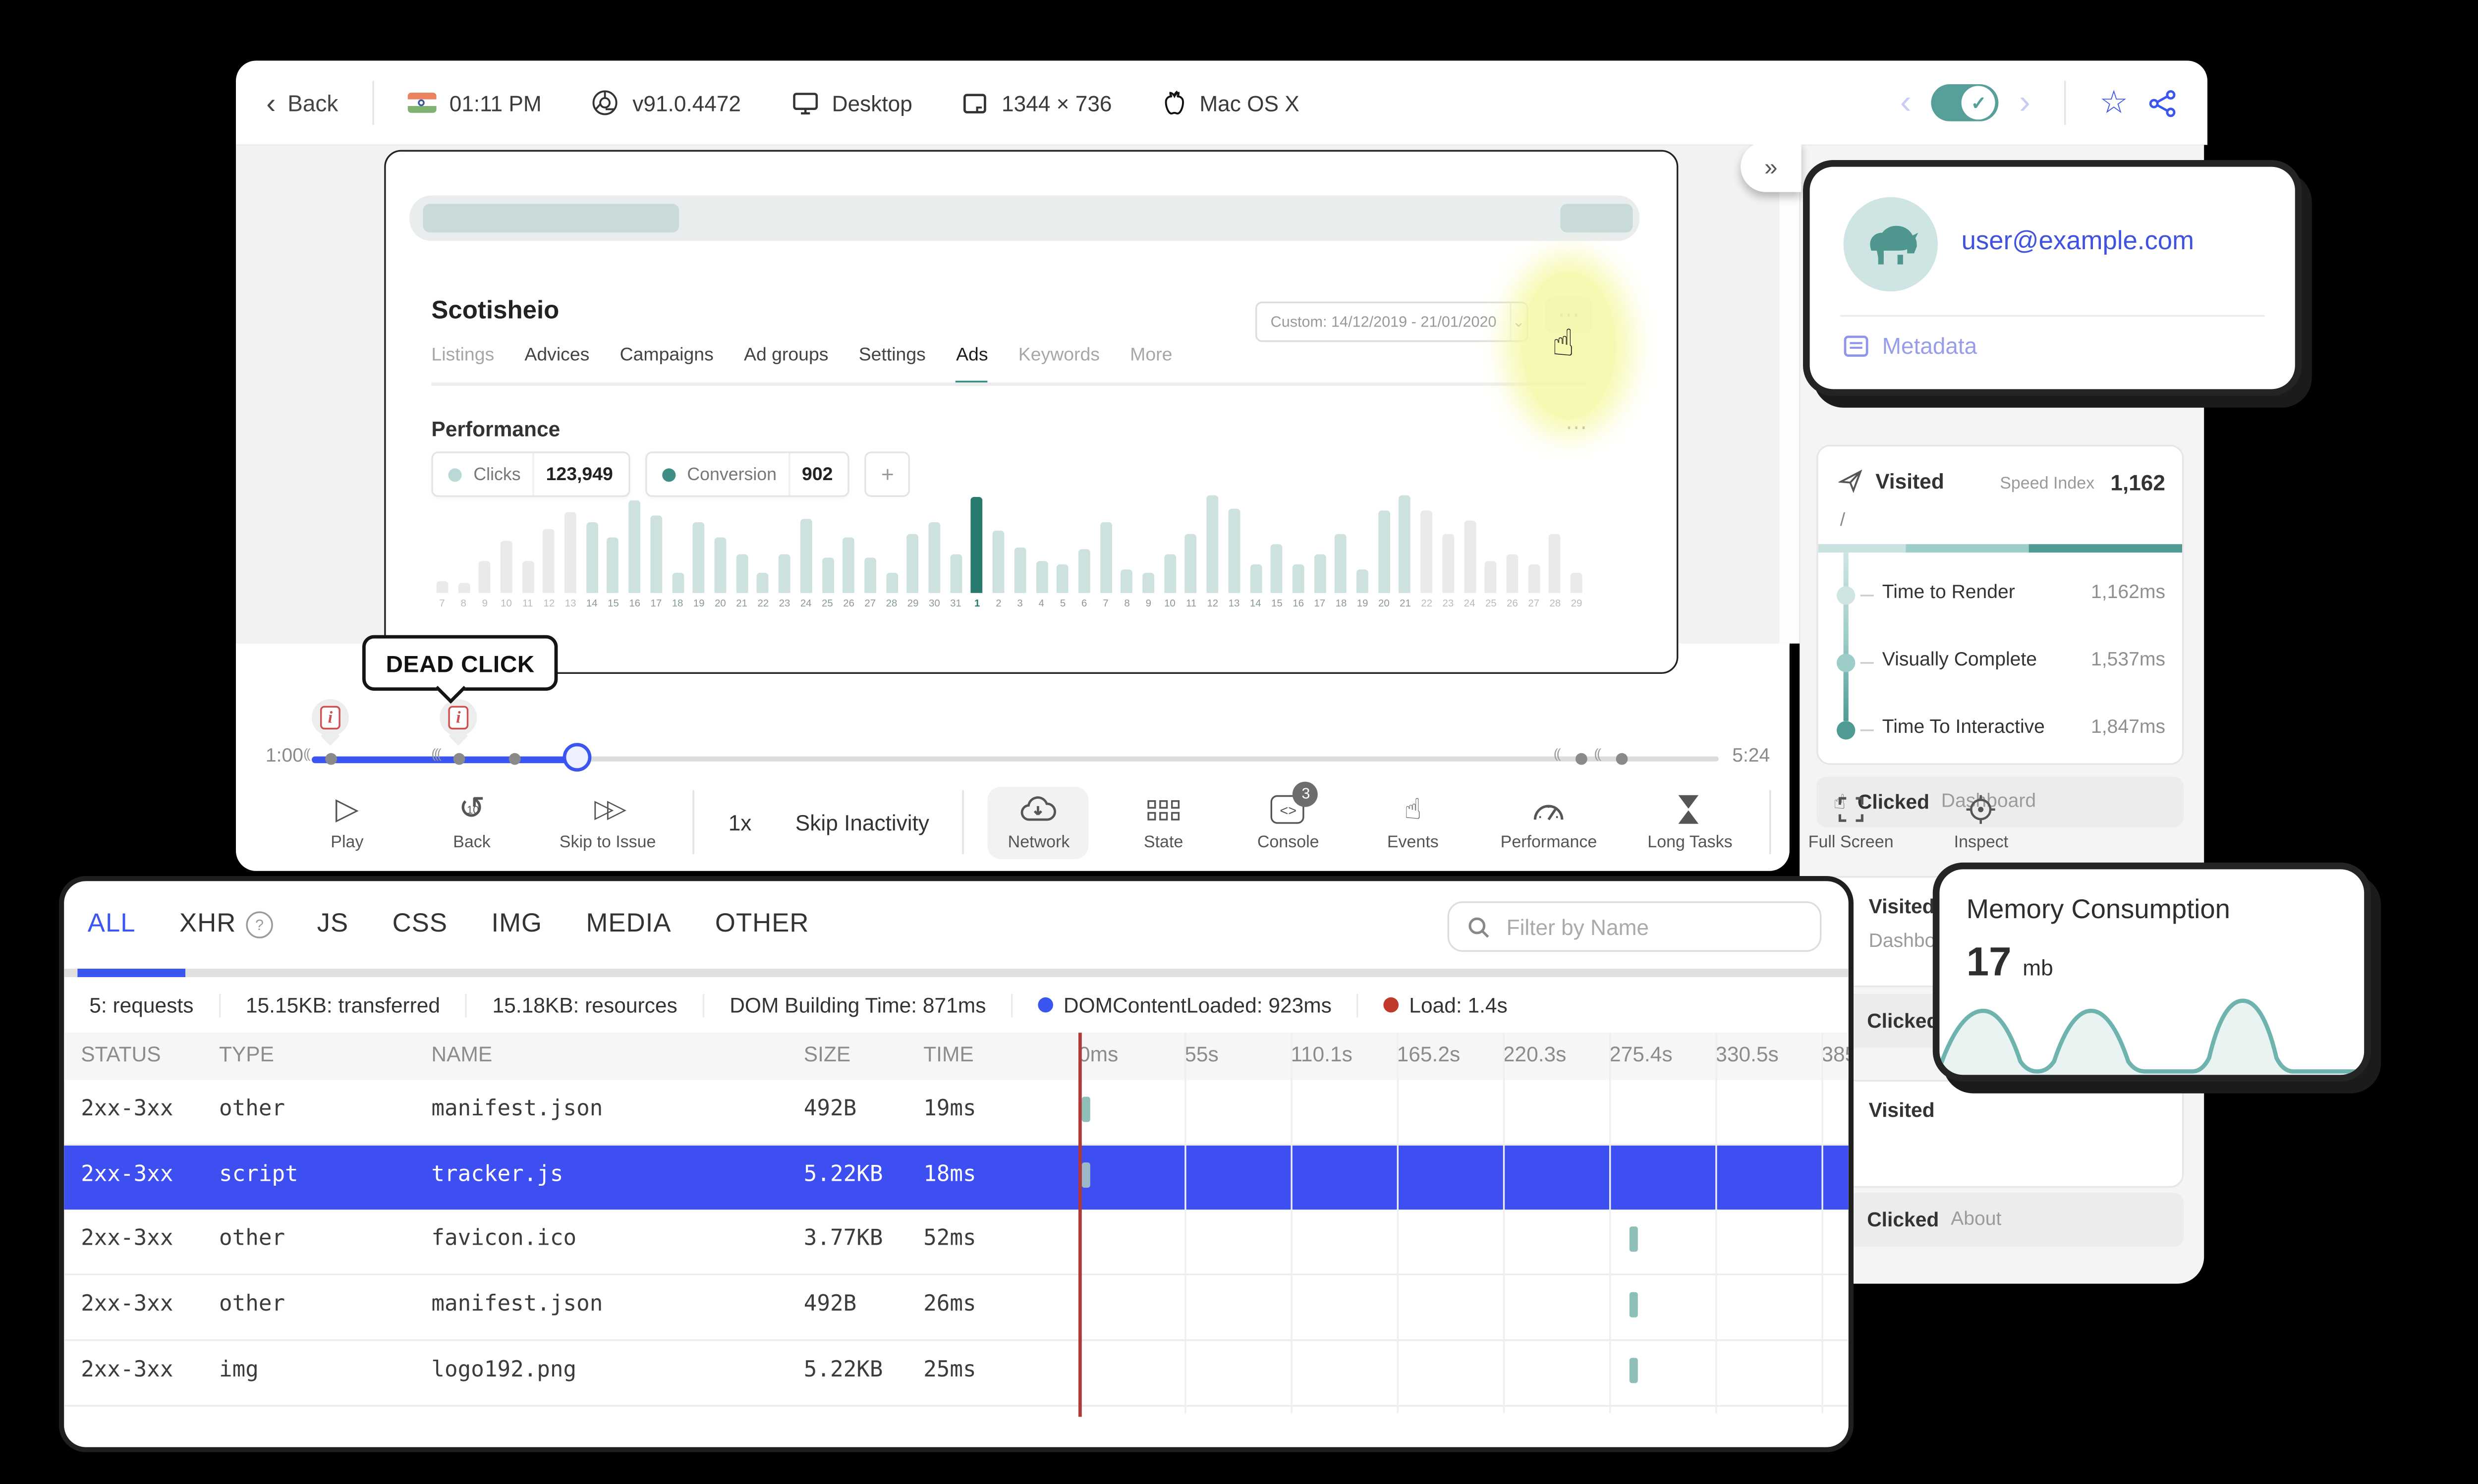 This screenshot has width=2478, height=1484. What do you see at coordinates (629, 925) in the screenshot?
I see `network-tab-media: MEDIA` at bounding box center [629, 925].